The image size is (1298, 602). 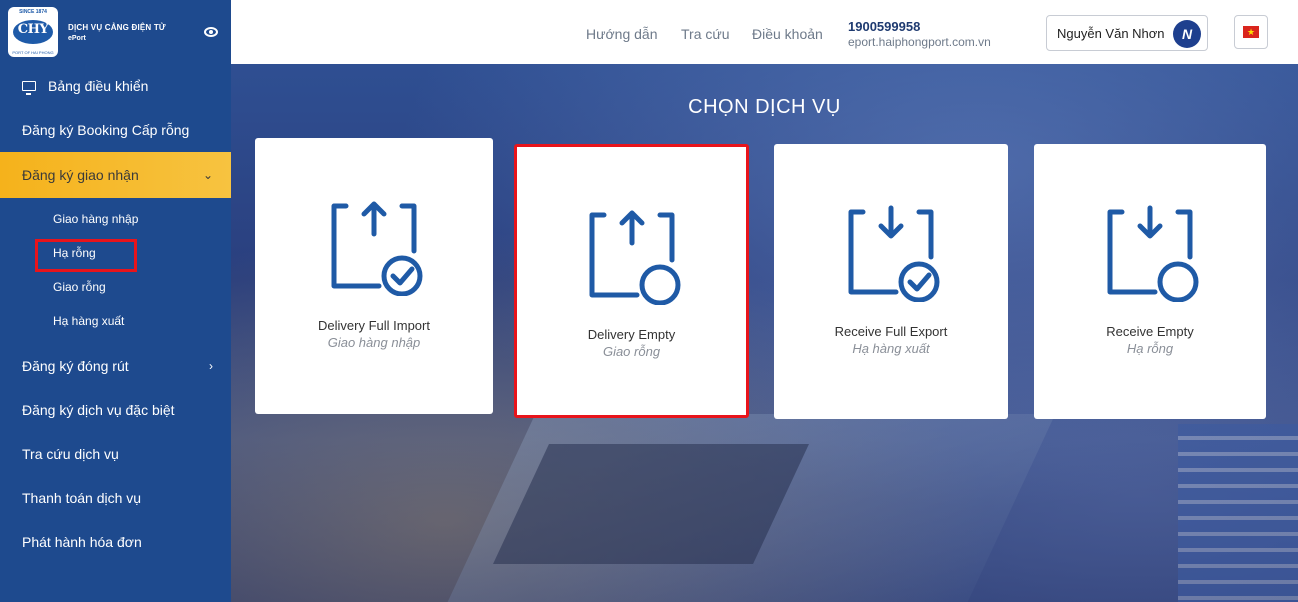 What do you see at coordinates (377, 248) in the screenshot?
I see `upload-check-icon` at bounding box center [377, 248].